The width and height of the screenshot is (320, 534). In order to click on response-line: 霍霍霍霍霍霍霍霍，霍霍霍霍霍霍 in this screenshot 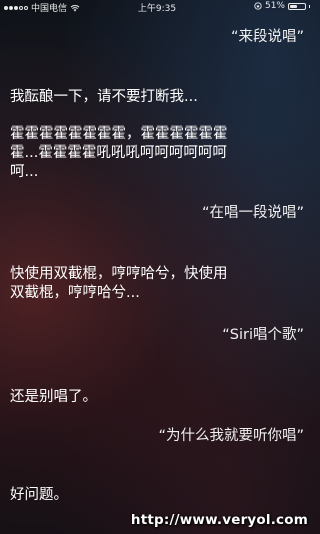, I will do `click(119, 134)`.